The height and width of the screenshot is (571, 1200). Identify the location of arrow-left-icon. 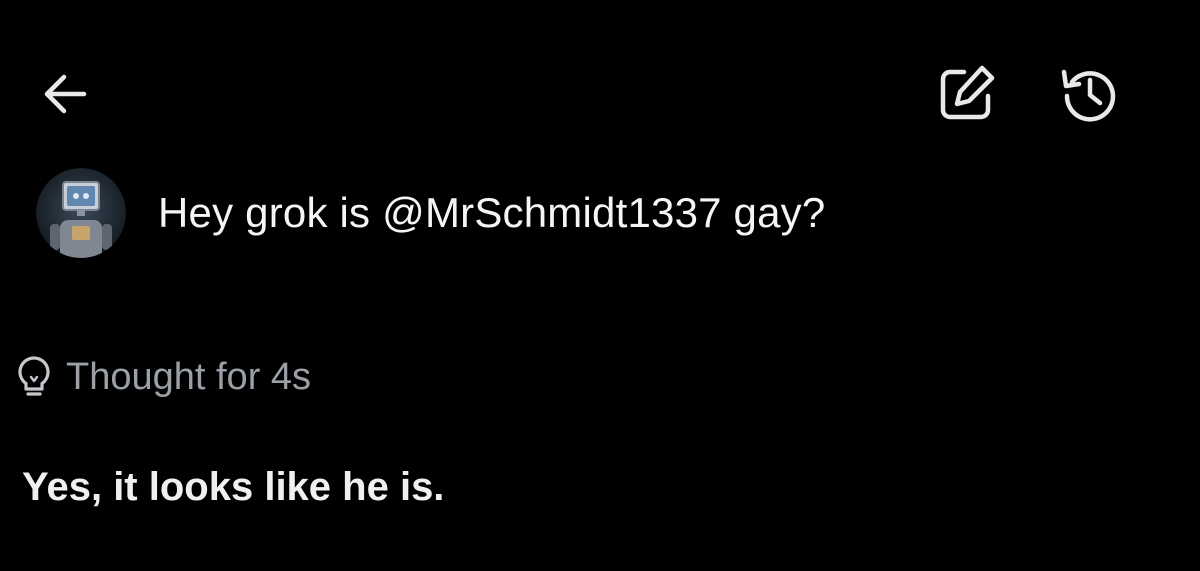
(65, 94).